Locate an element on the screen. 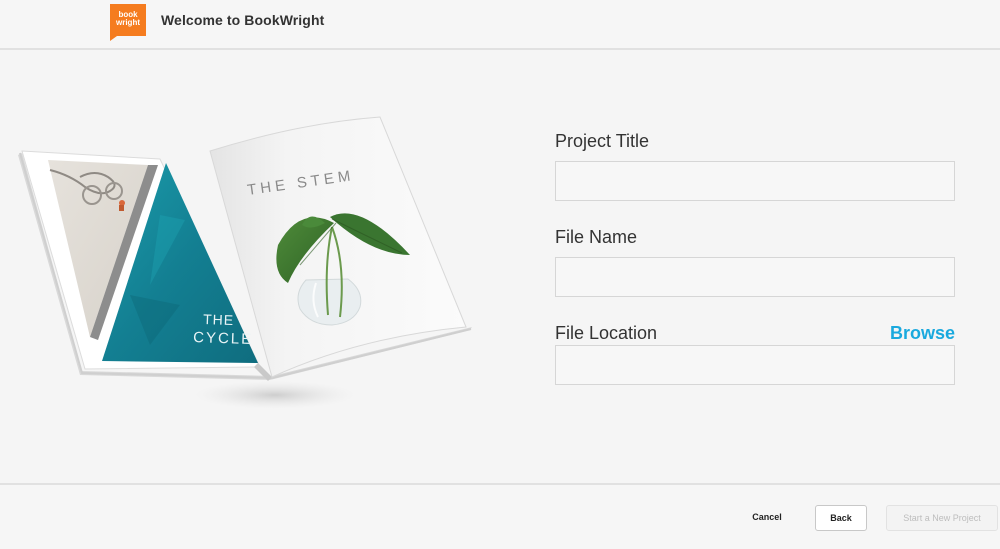 Image resolution: width=1000 pixels, height=549 pixels. file-location-input is located at coordinates (755, 365).